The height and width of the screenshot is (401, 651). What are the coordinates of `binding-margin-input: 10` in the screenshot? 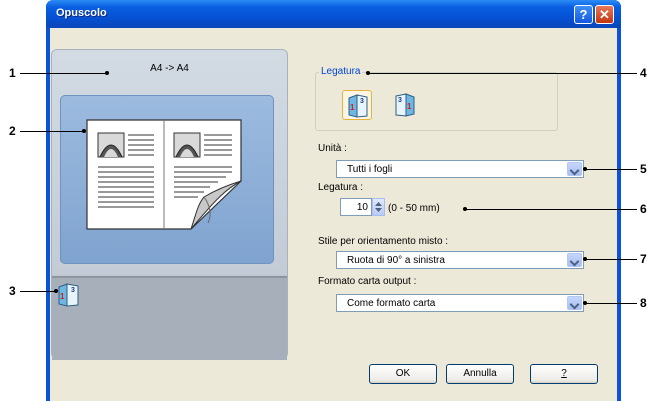 It's located at (356, 207).